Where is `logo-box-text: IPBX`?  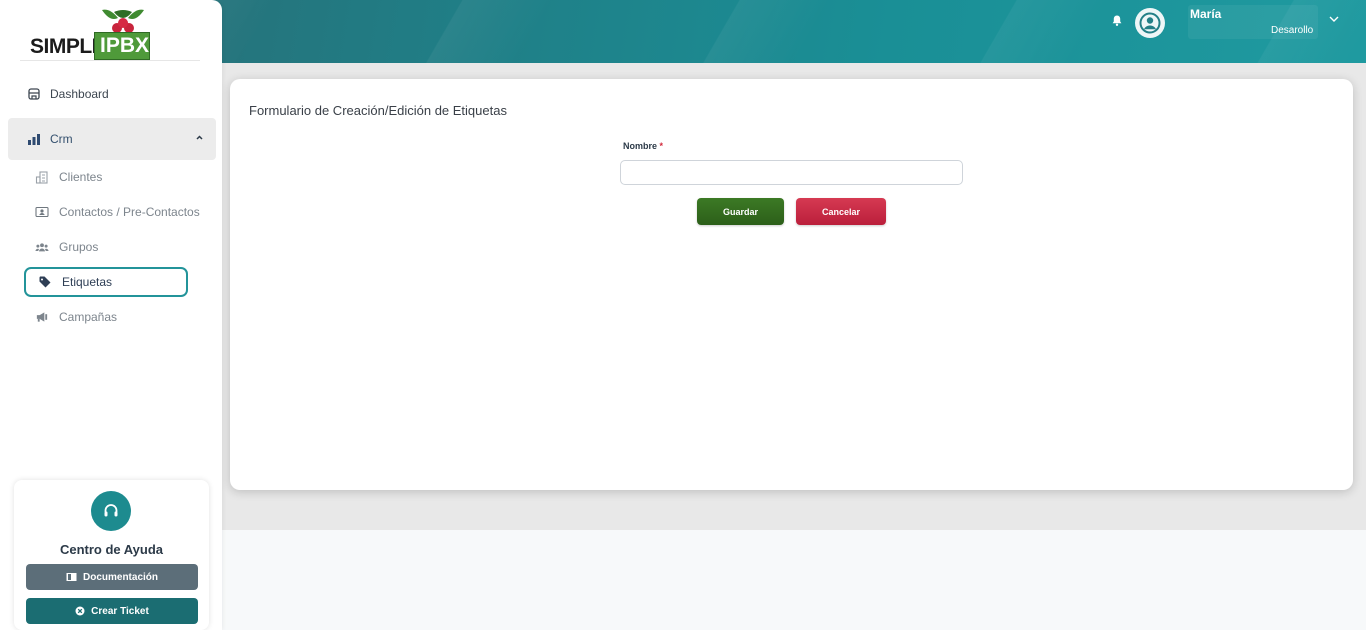 logo-box-text: IPBX is located at coordinates (122, 46).